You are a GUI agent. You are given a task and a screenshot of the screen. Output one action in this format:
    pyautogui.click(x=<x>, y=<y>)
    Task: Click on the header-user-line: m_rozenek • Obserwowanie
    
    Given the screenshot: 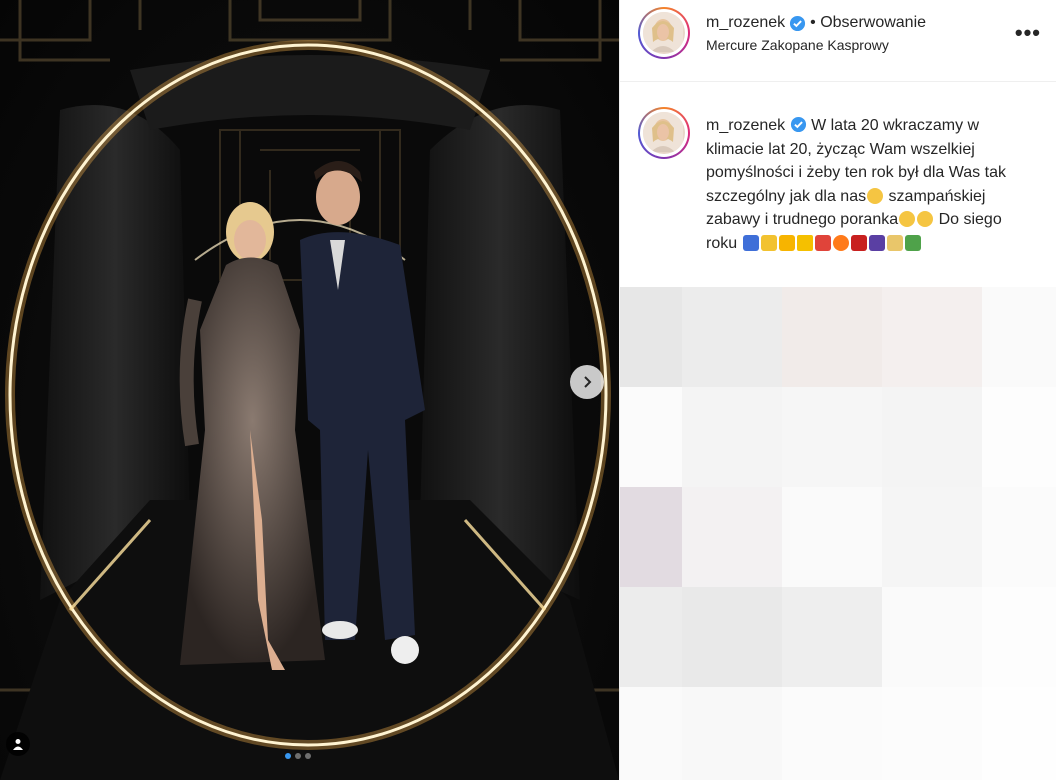 What is the action you would take?
    pyautogui.click(x=816, y=23)
    